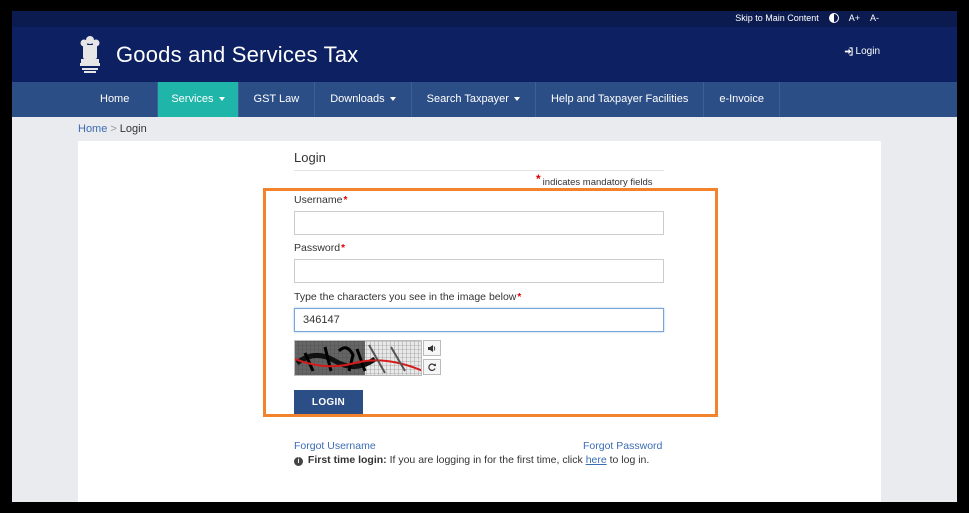  Describe the element at coordinates (594, 180) in the screenshot. I see `mandatory-note: * indicates mandatory fields` at that location.